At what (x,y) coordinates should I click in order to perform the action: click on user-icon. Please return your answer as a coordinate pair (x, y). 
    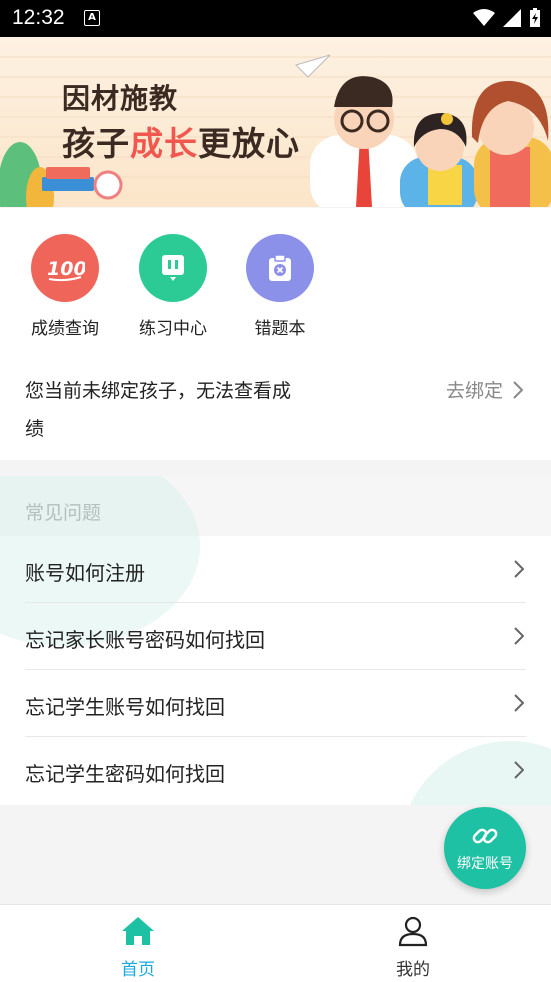
    Looking at the image, I should click on (413, 931).